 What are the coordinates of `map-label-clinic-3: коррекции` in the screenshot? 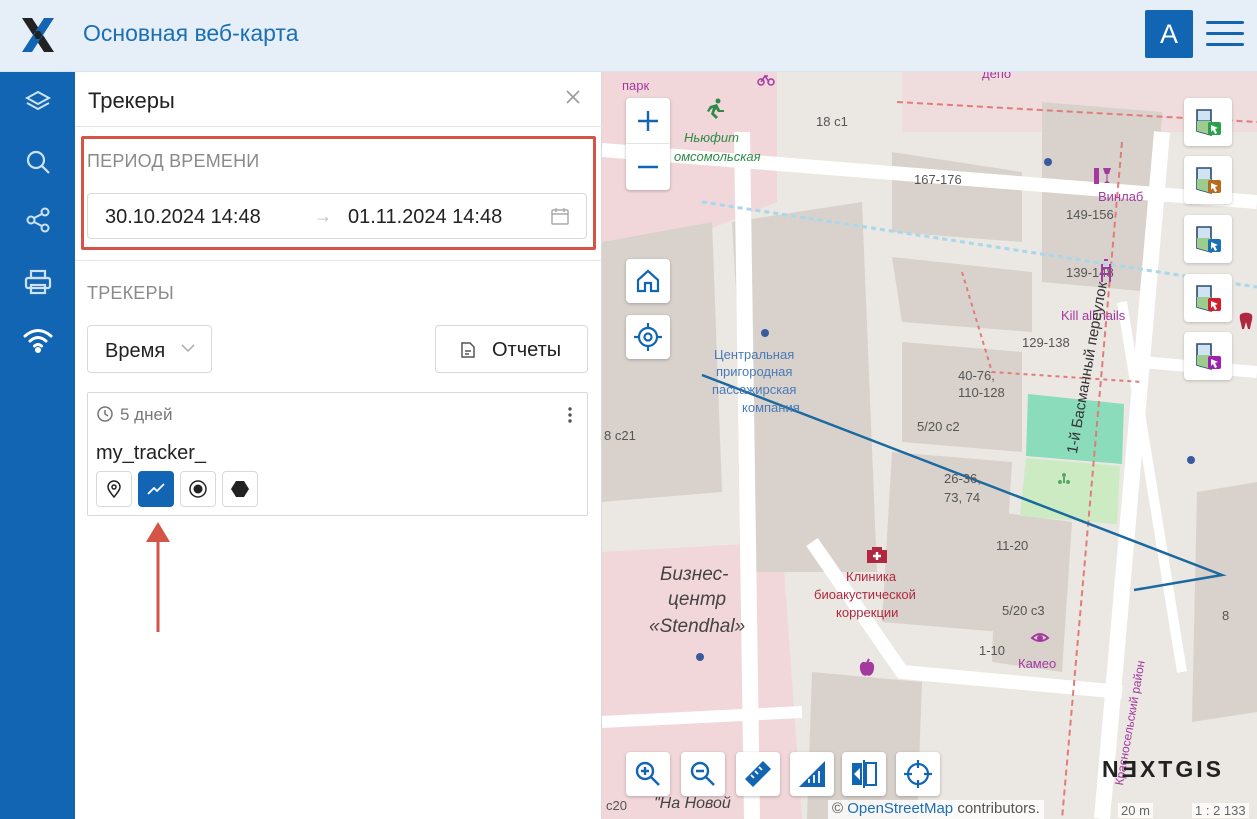 It's located at (867, 612).